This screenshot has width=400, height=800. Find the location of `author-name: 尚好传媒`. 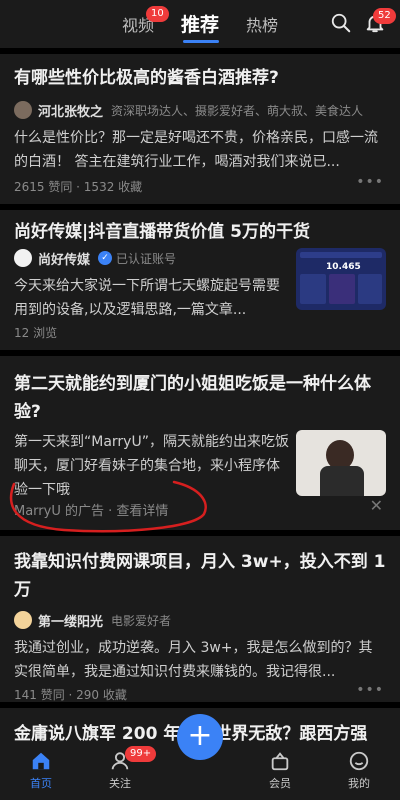

author-name: 尚好传媒 is located at coordinates (64, 258).